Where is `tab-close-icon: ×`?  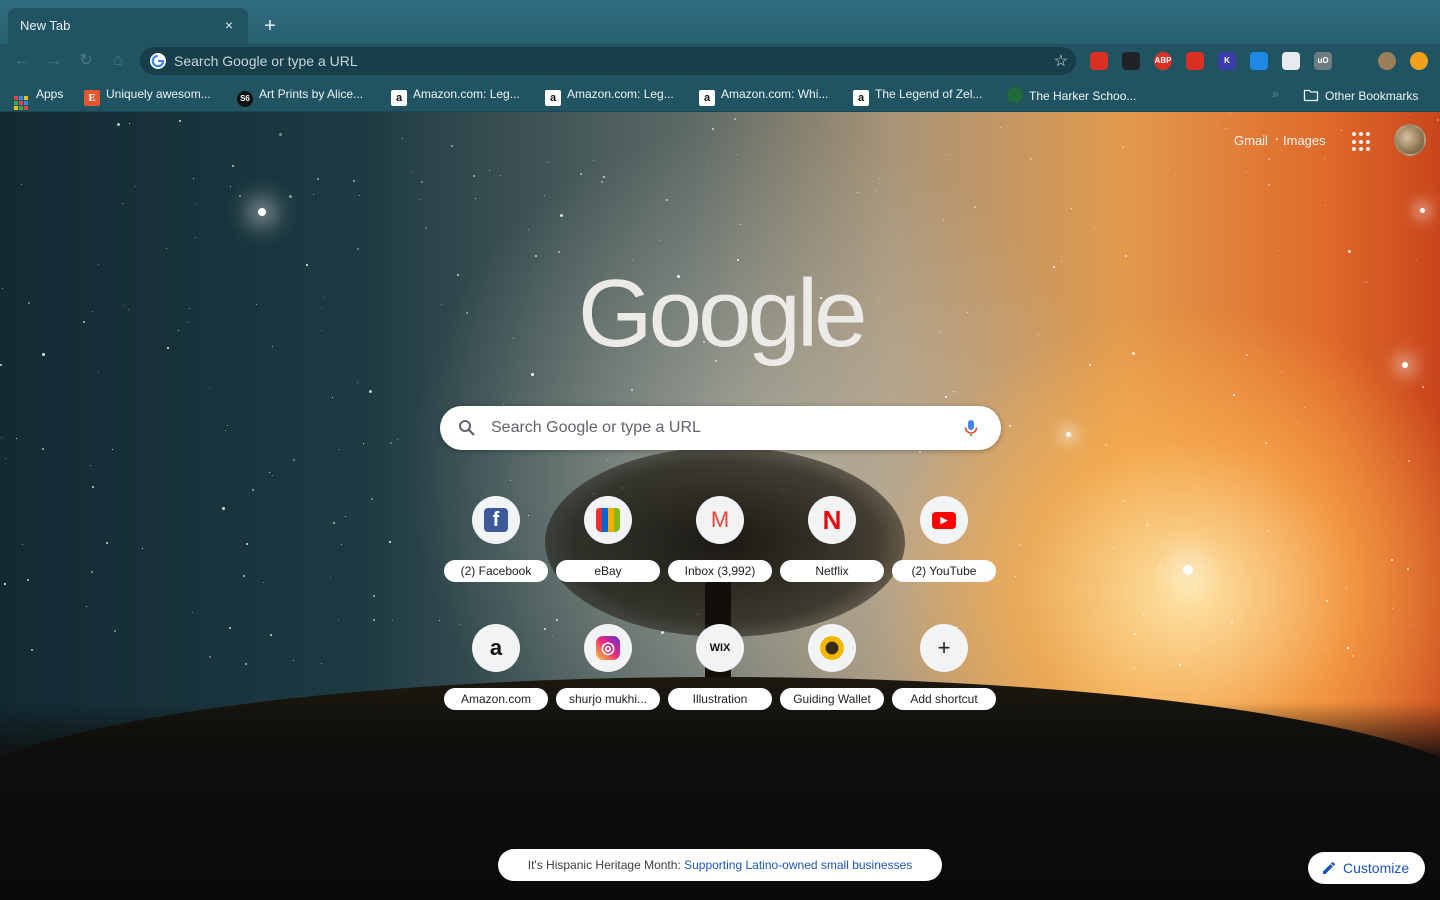 tab-close-icon: × is located at coordinates (229, 25).